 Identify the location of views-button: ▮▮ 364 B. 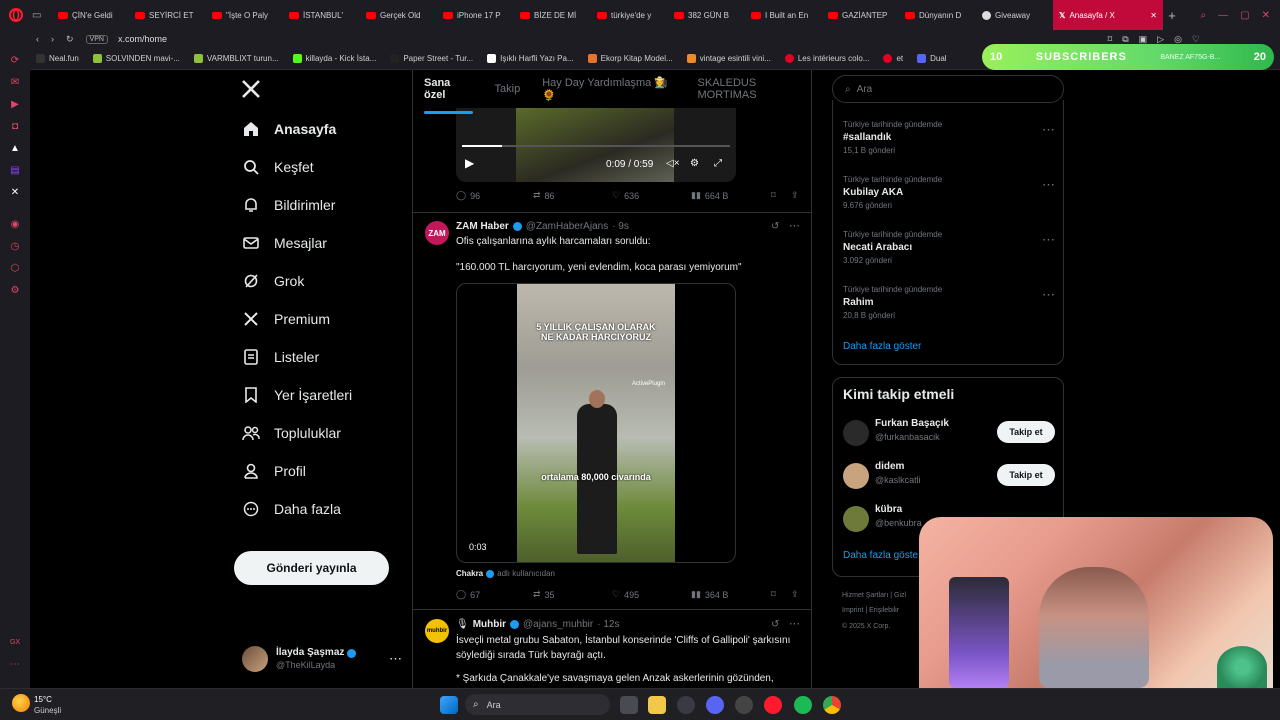
(731, 594).